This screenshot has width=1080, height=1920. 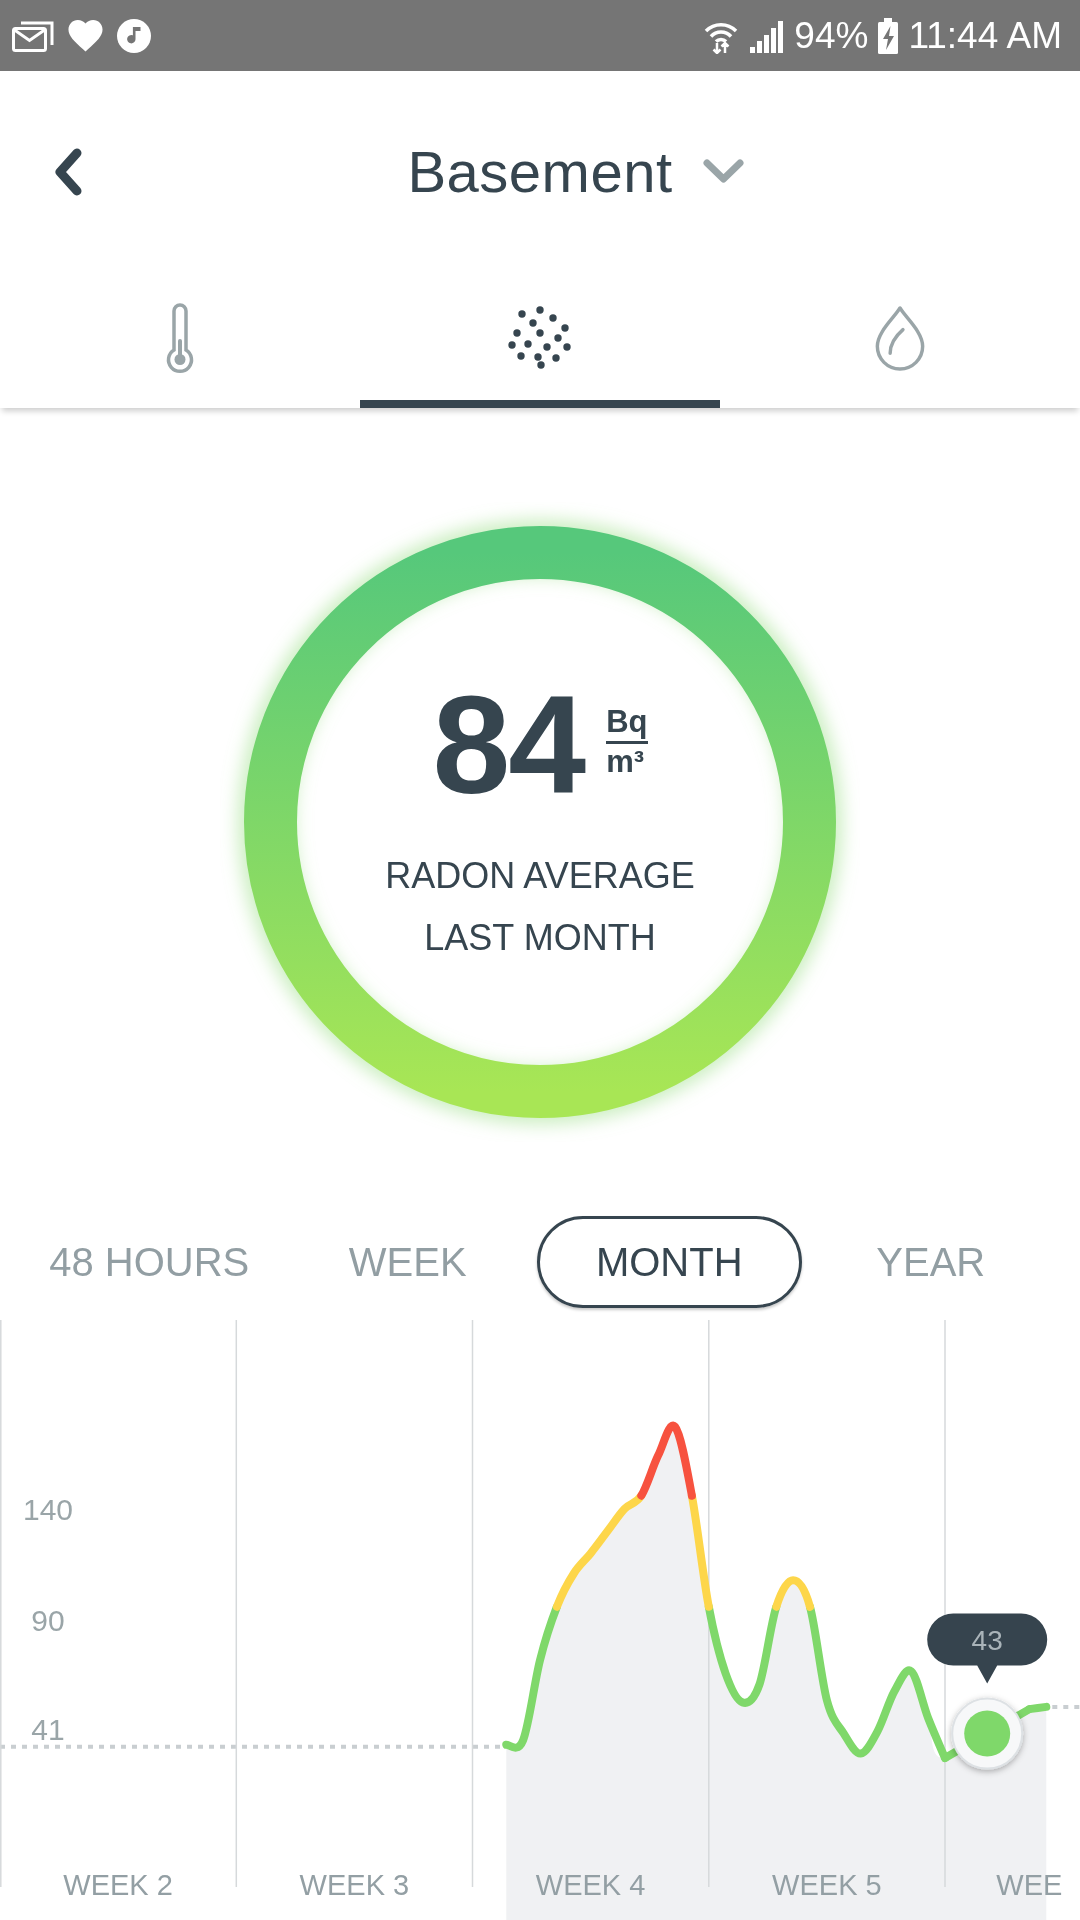 I want to click on unit-numerator: Bq, so click(x=627, y=724).